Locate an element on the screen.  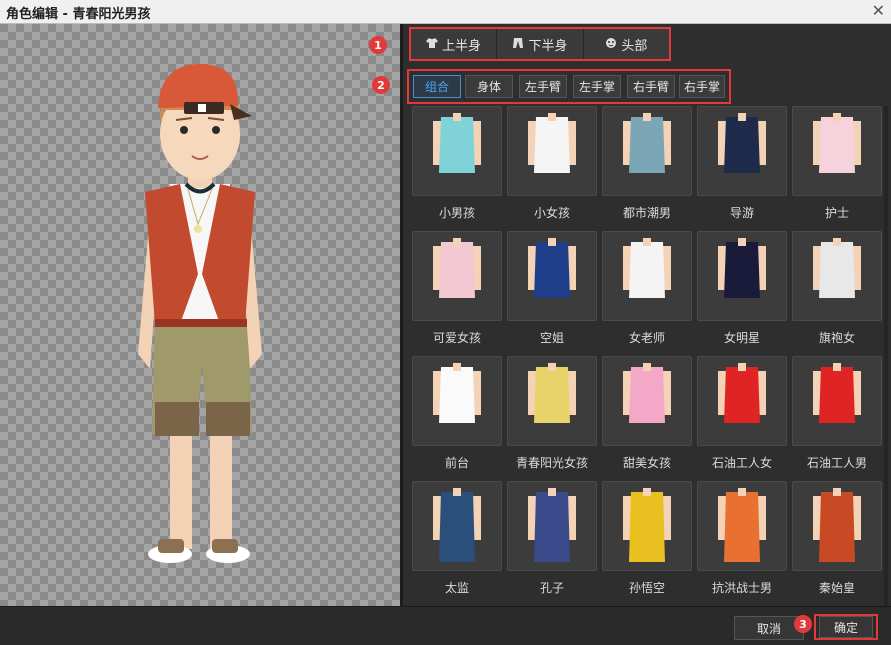
costume-label: 旗袍女 is located at coordinates (836, 338).